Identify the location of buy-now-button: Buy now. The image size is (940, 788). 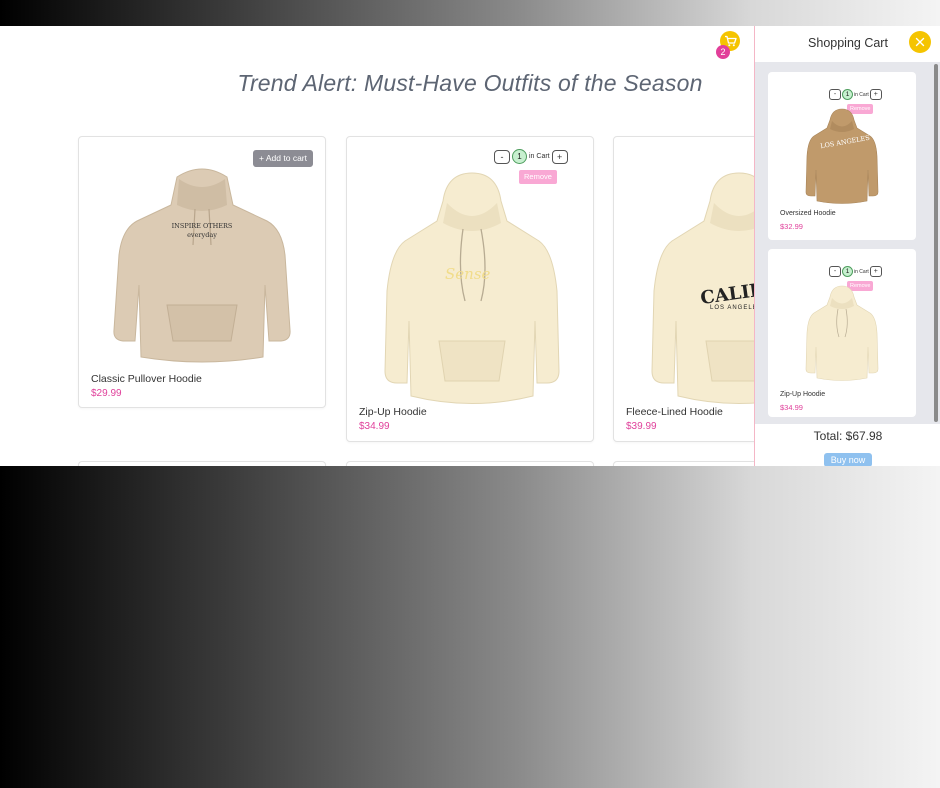
(848, 459).